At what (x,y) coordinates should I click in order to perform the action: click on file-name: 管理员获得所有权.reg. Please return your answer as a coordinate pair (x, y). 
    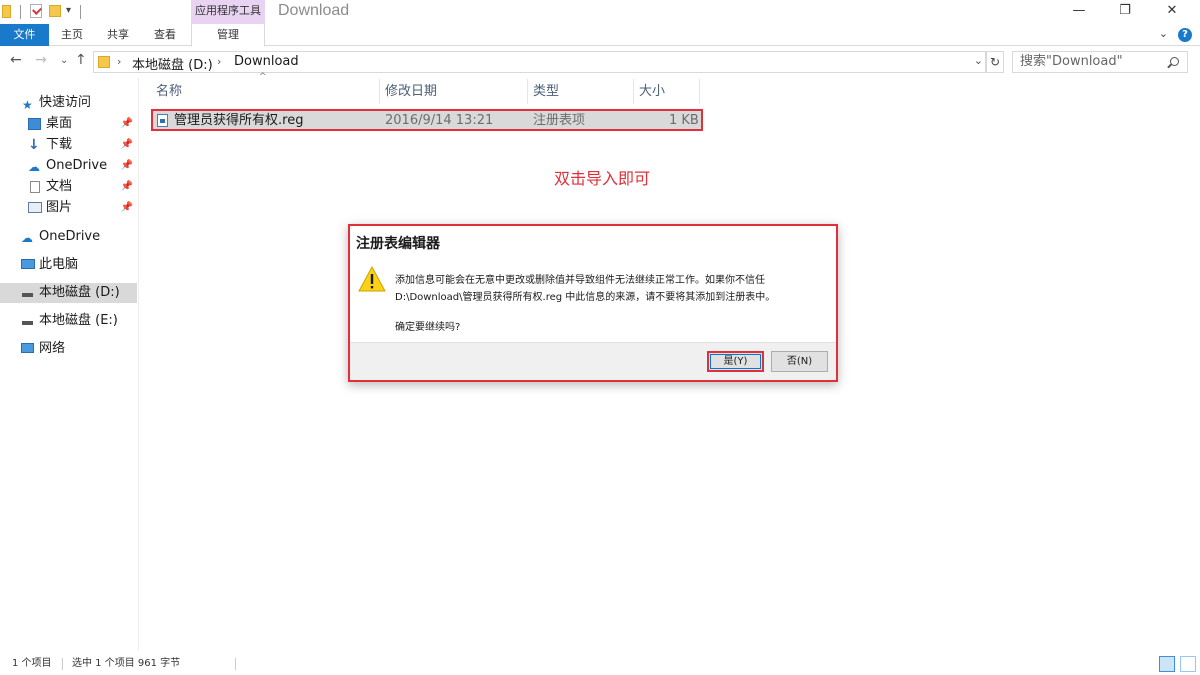
    Looking at the image, I should click on (239, 120).